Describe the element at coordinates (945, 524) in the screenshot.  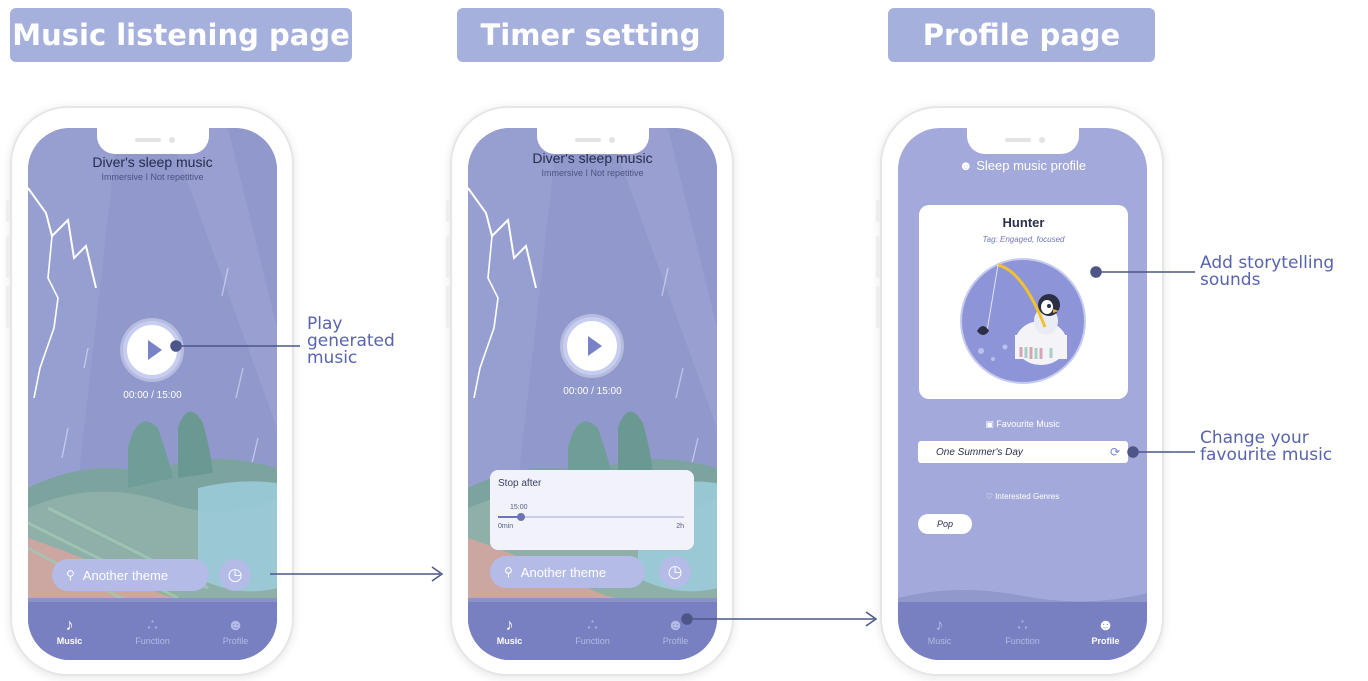
I see `genre-chip-pop: Pop` at that location.